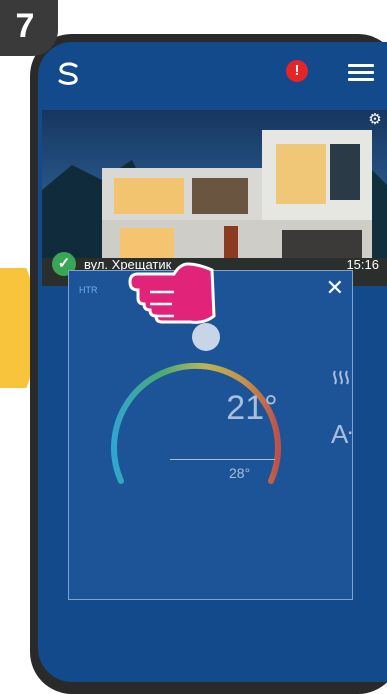 This screenshot has height=694, width=387. What do you see at coordinates (375, 120) in the screenshot?
I see `gear-icon: ⚙` at bounding box center [375, 120].